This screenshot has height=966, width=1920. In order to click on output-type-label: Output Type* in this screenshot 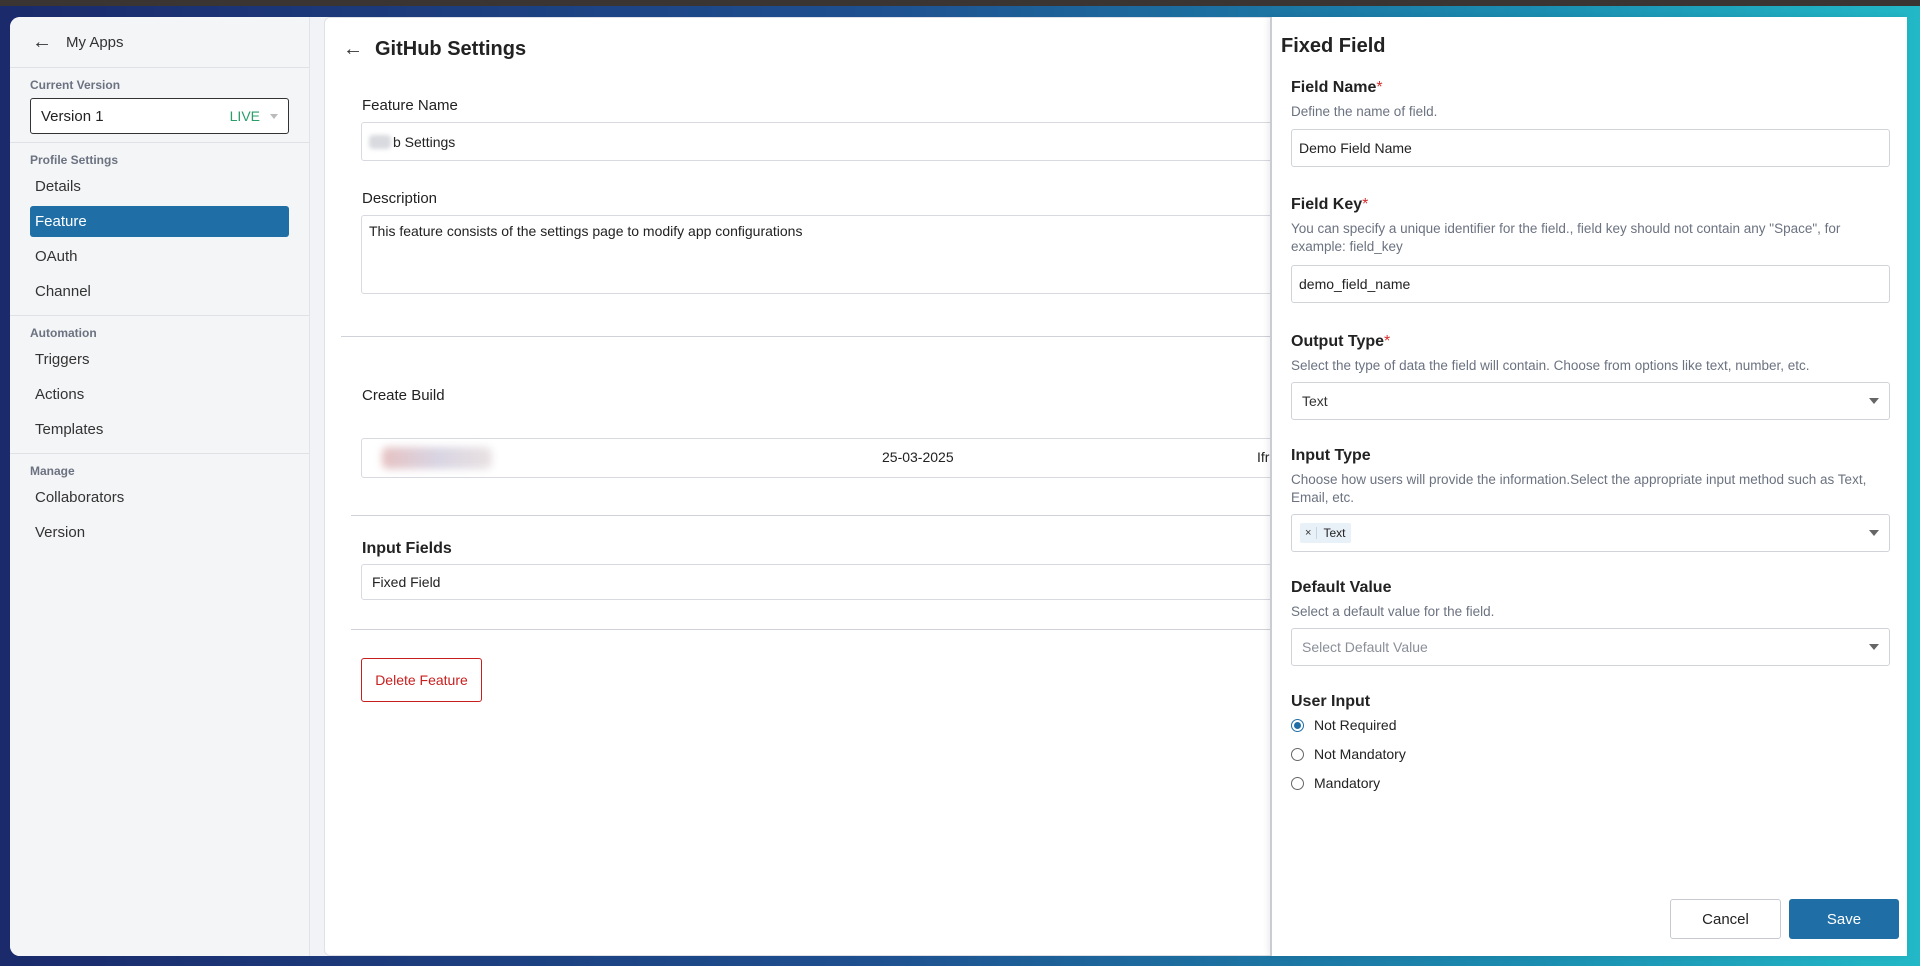, I will do `click(1340, 342)`.